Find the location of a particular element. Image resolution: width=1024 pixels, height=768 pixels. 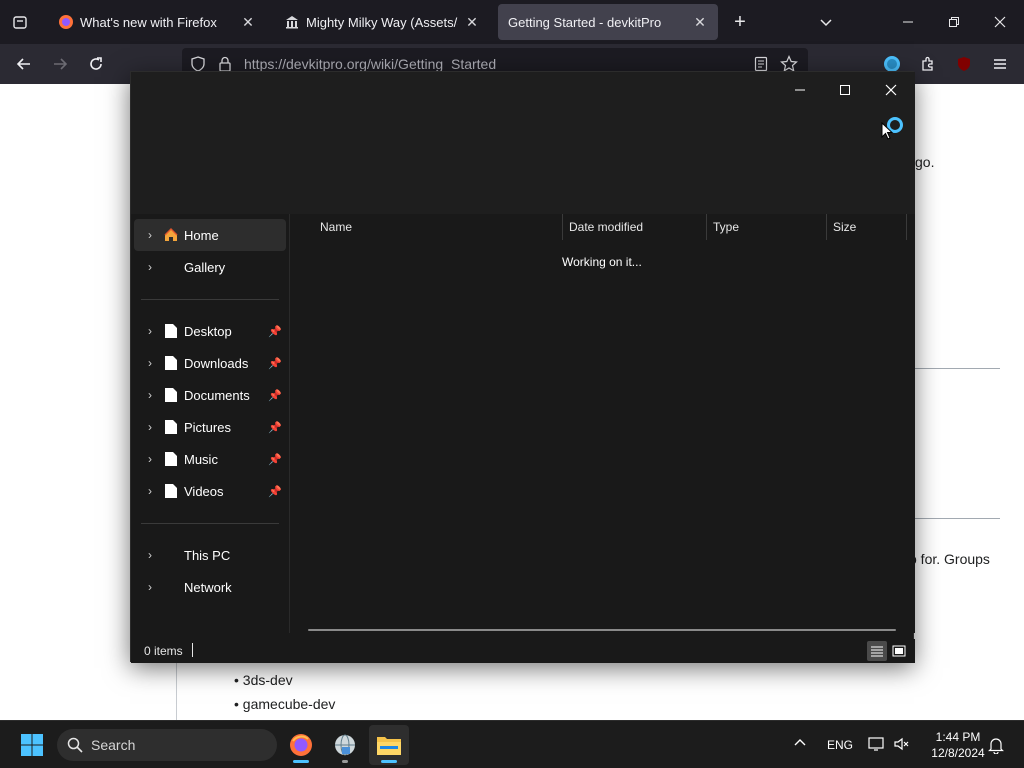

tab-firefox-whats-new: What's new with Firefox ✕ is located at coordinates (157, 22).